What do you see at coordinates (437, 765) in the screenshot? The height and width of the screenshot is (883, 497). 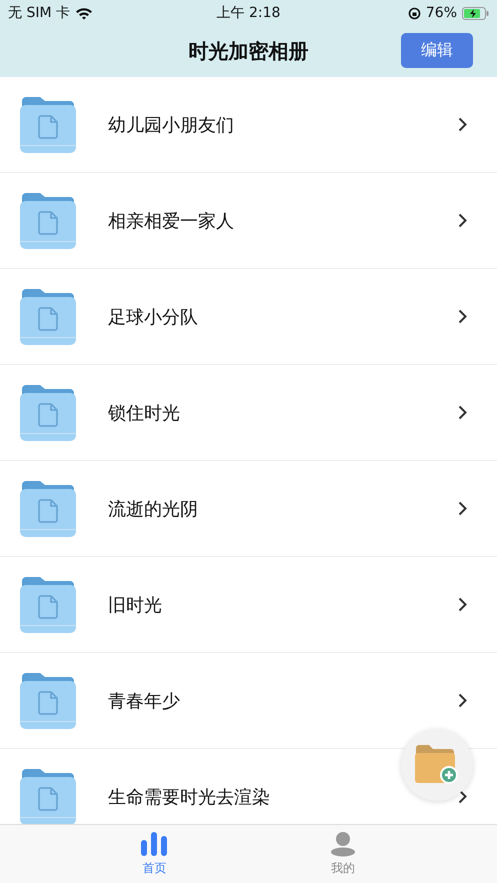 I see `add-folder-icon` at bounding box center [437, 765].